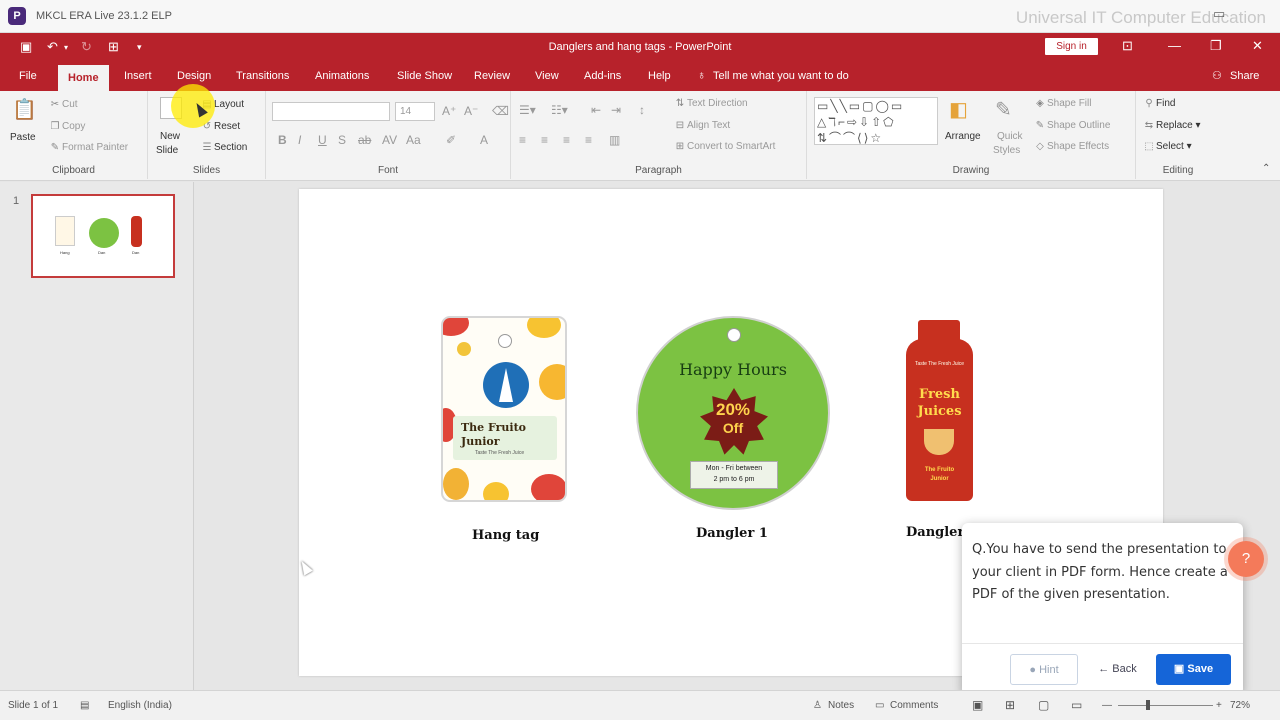 The height and width of the screenshot is (720, 1280). What do you see at coordinates (559, 110) in the screenshot?
I see `numbering-icon: ☷▾` at bounding box center [559, 110].